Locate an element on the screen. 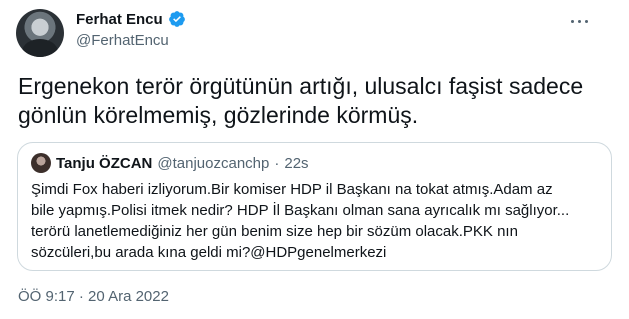 The image size is (629, 319). author-name-row: Ferhat Encu is located at coordinates (131, 19).